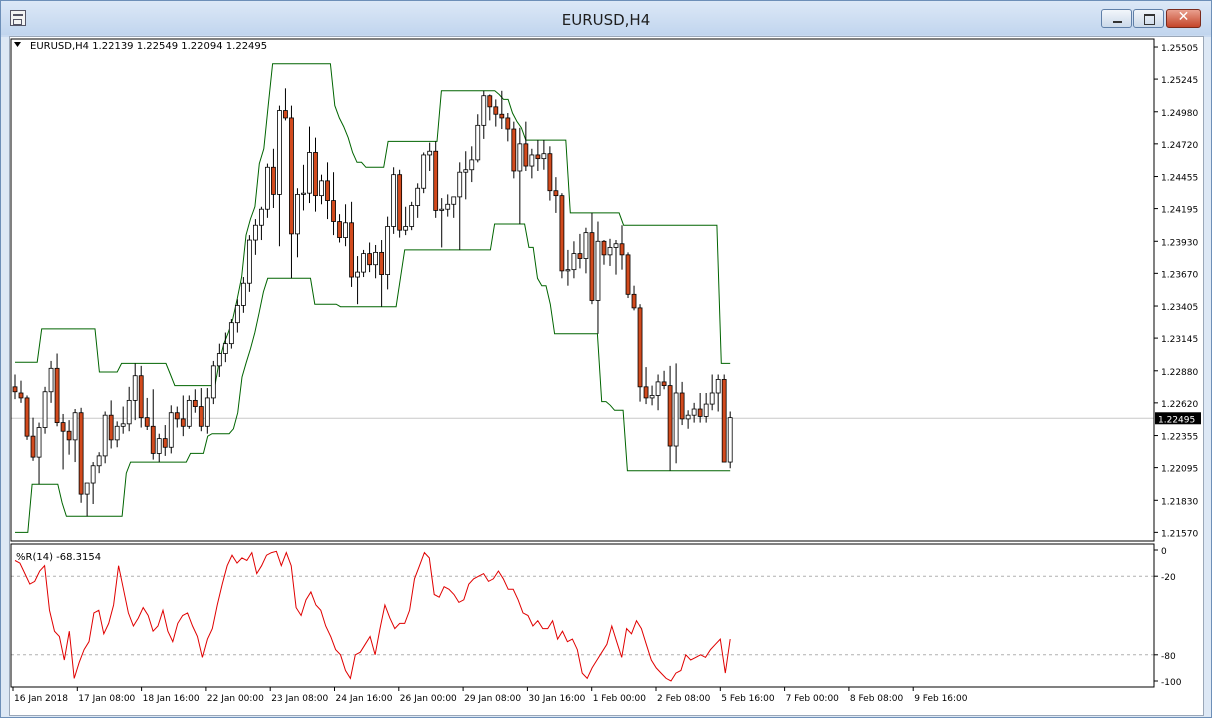 Image resolution: width=1212 pixels, height=721 pixels. What do you see at coordinates (235, 699) in the screenshot?
I see `time-tick-label: 22 Jan 00:00` at bounding box center [235, 699].